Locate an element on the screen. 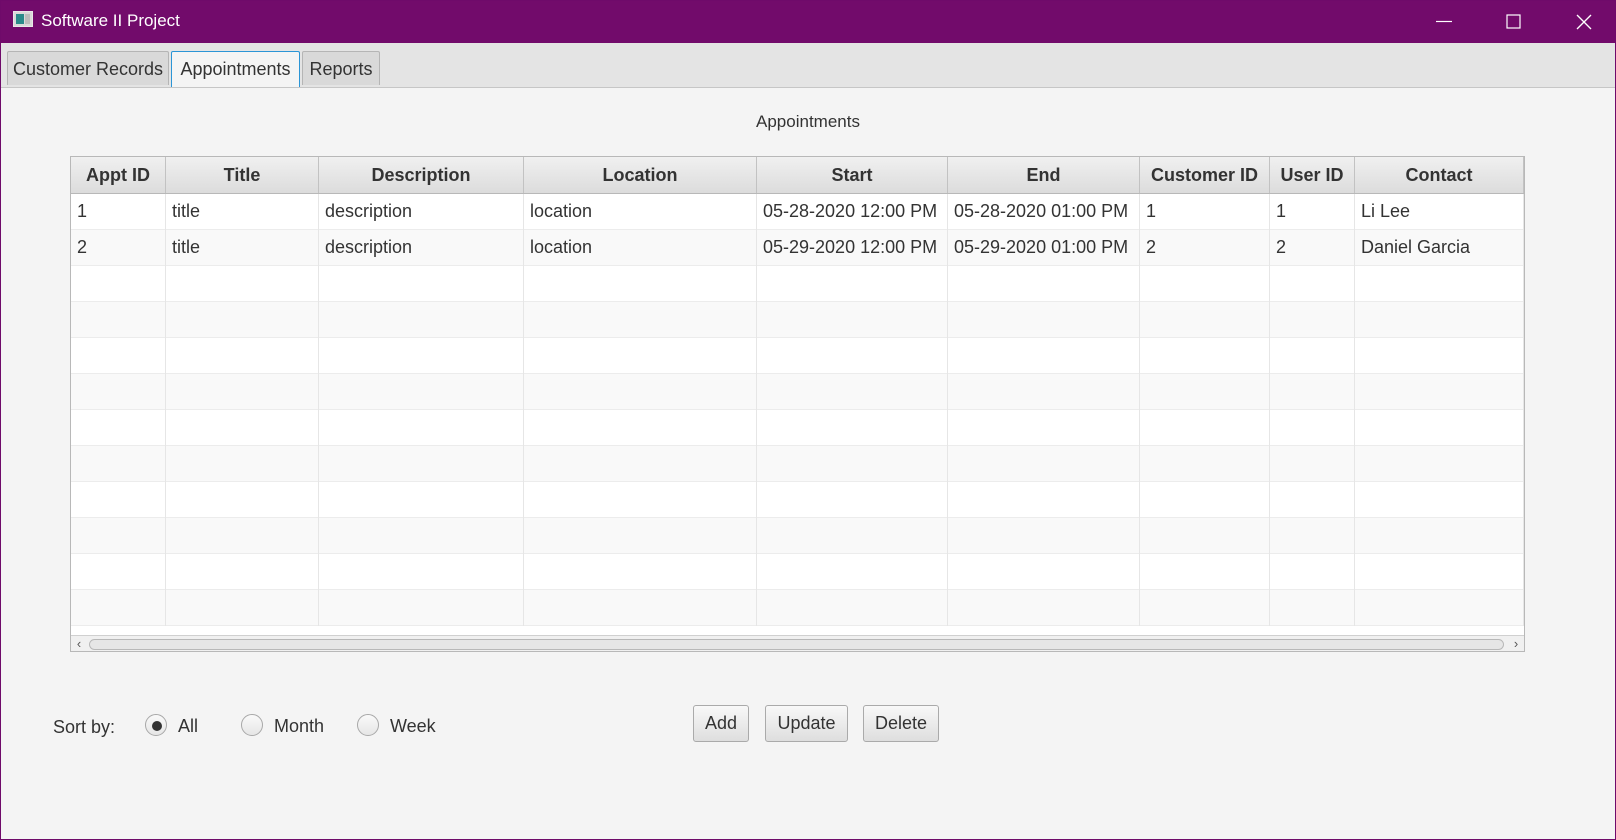 This screenshot has width=1616, height=840. scroll-left-icon: ‹ is located at coordinates (79, 643).